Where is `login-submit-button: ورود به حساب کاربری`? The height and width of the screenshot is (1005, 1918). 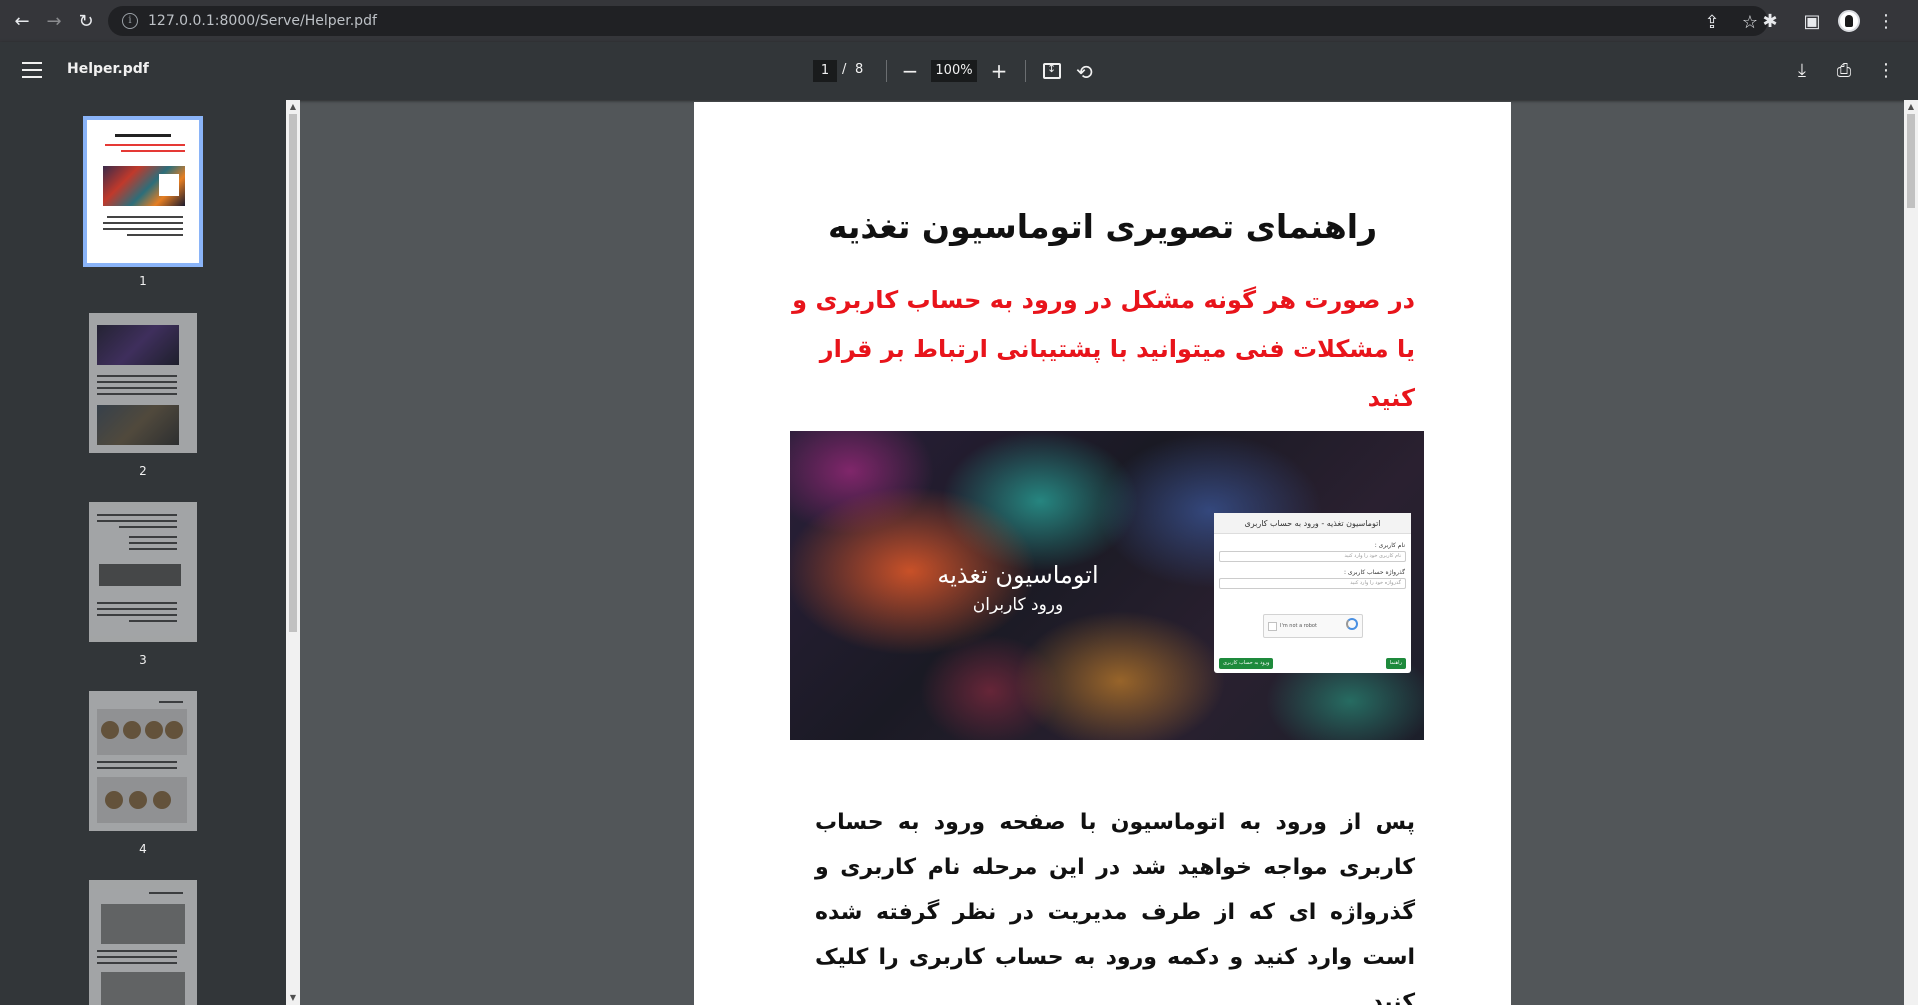 login-submit-button: ورود به حساب کاربری is located at coordinates (1246, 663).